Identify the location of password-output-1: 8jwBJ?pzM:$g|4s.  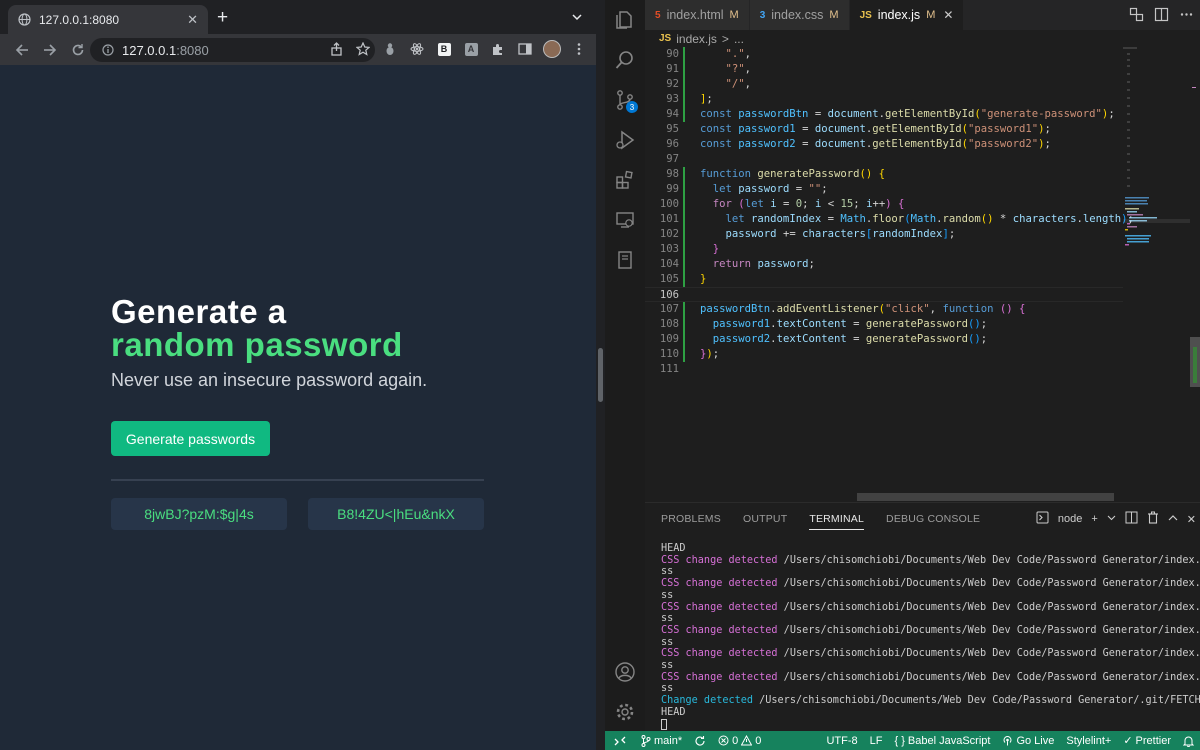
(199, 514).